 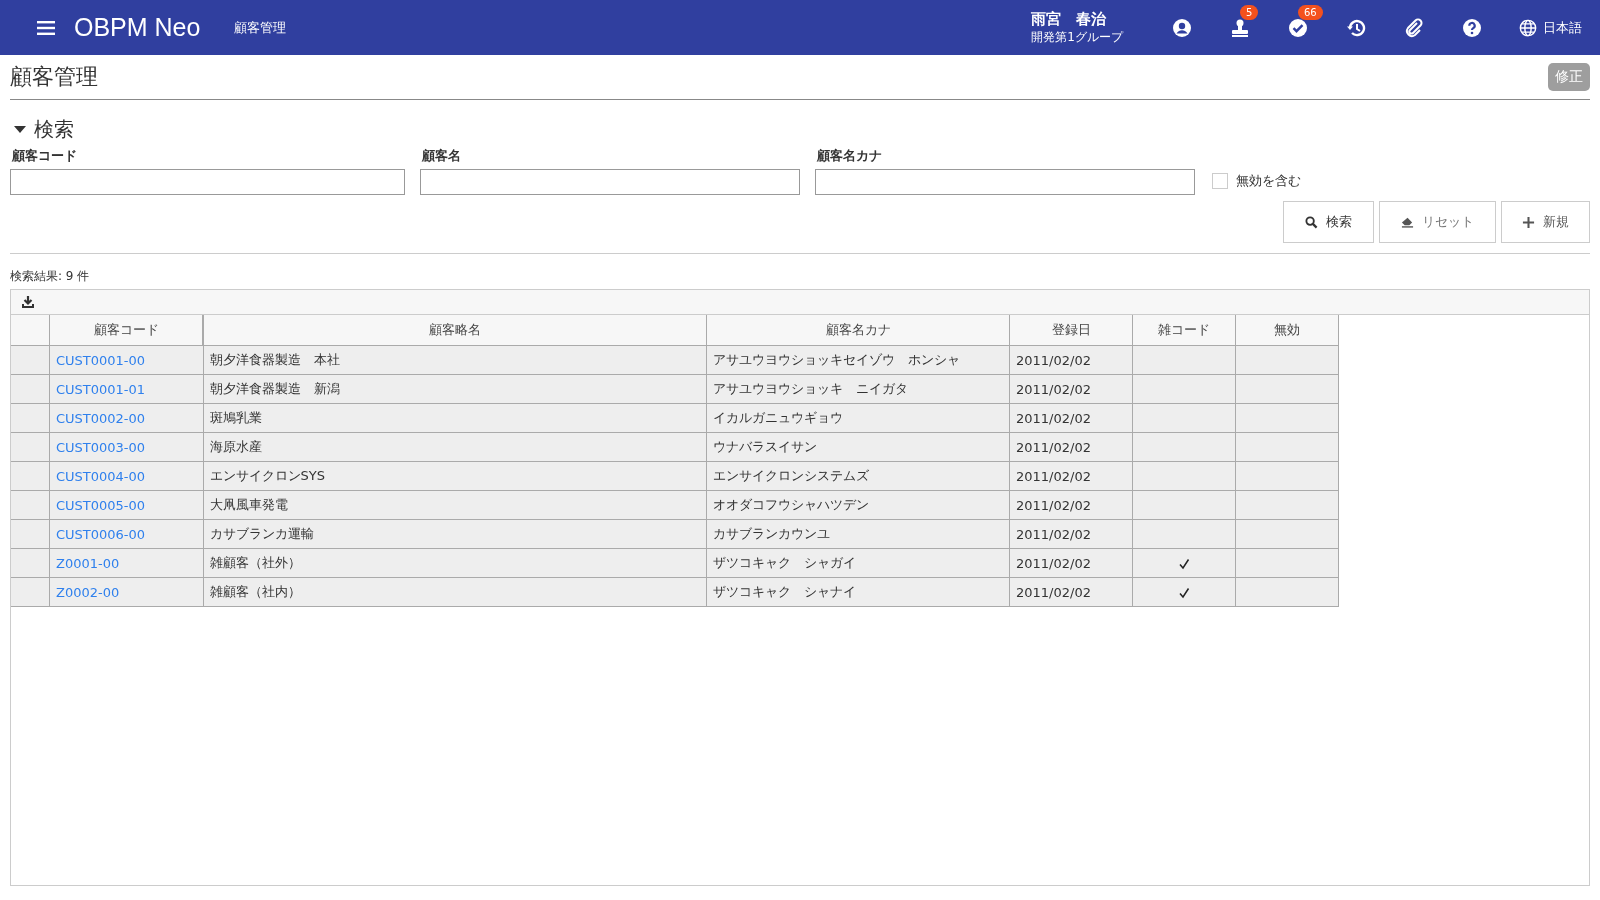 What do you see at coordinates (455, 505) in the screenshot?
I see `table-cell: 大凧風車発電` at bounding box center [455, 505].